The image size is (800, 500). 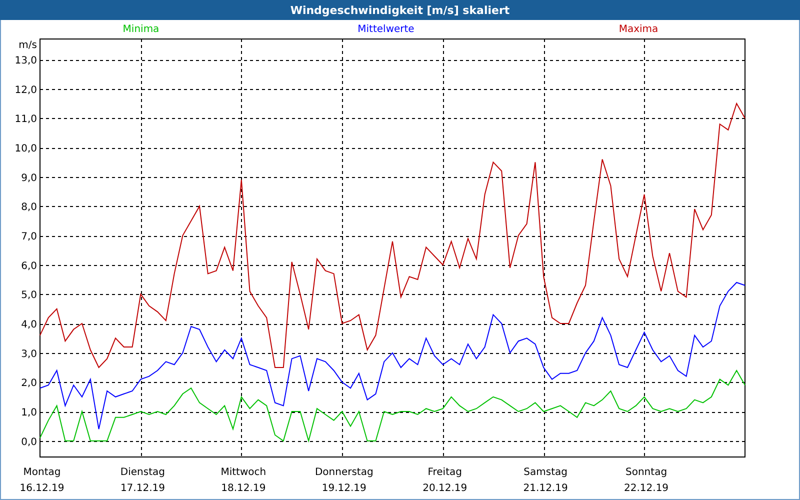 I want to click on date-label: 18.12.19, so click(x=243, y=488).